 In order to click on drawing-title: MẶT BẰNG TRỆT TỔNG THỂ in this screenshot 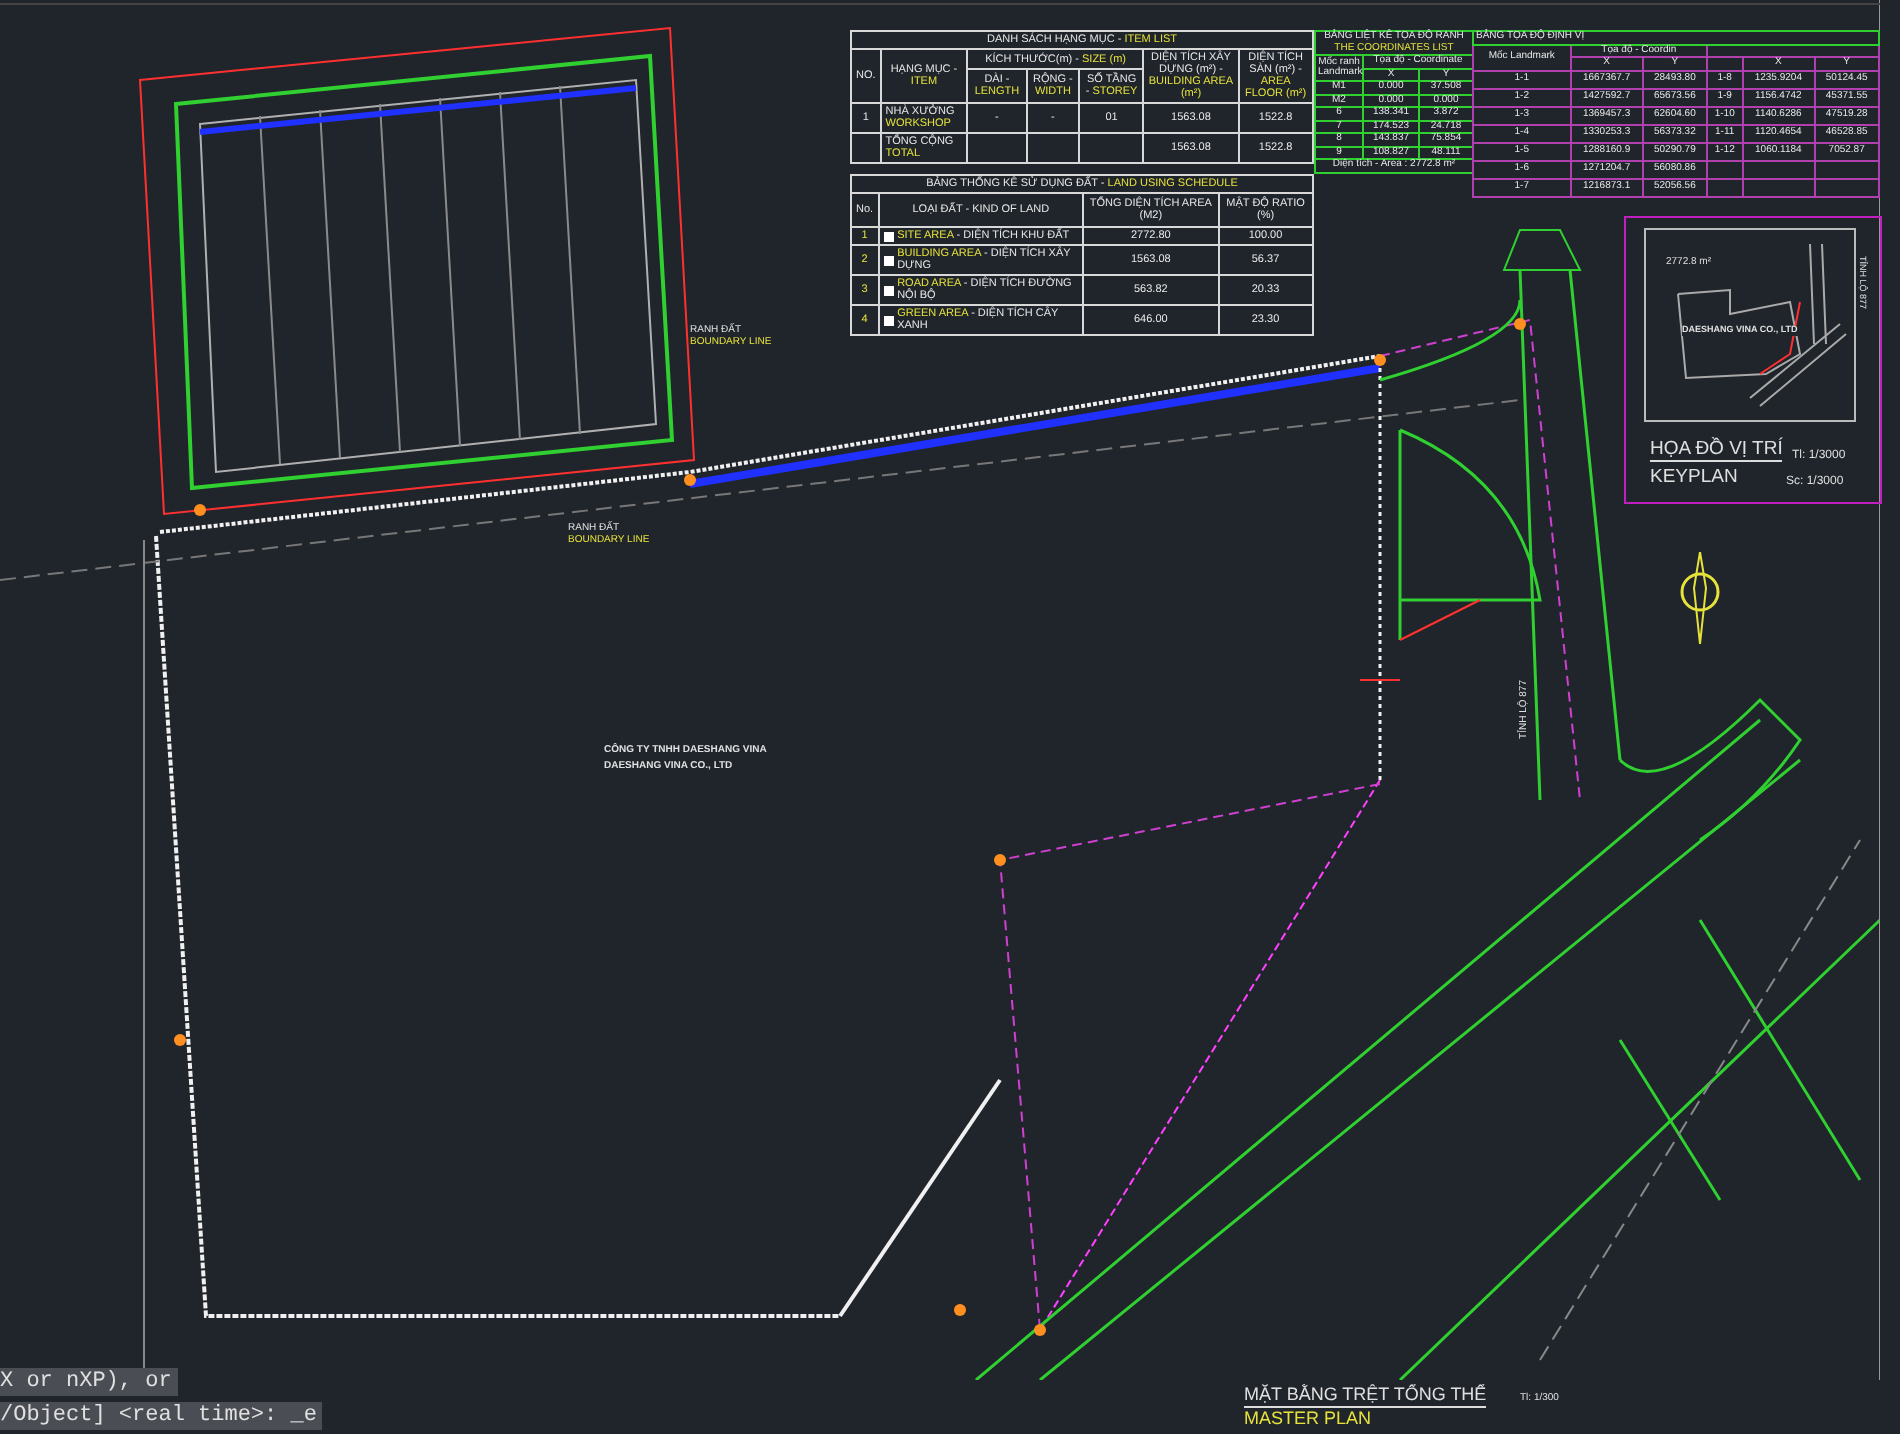, I will do `click(1365, 1397)`.